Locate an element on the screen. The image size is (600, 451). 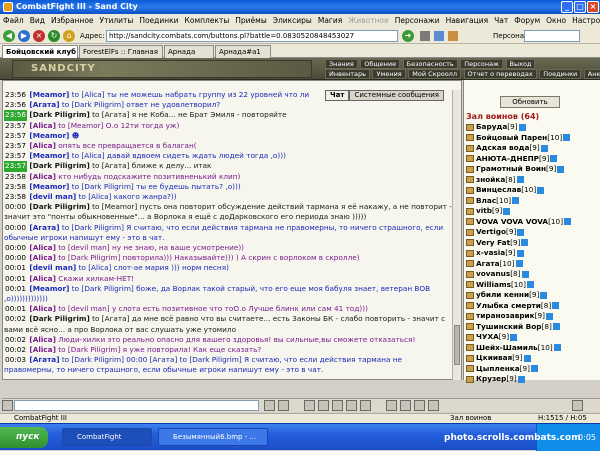
private-icon is located at coordinates (323, 405).